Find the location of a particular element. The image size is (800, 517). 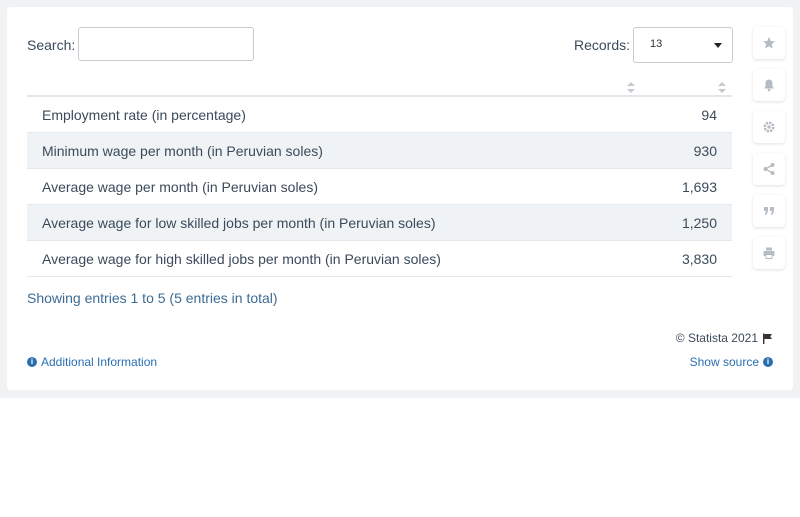

records-label: Records: is located at coordinates (602, 45).